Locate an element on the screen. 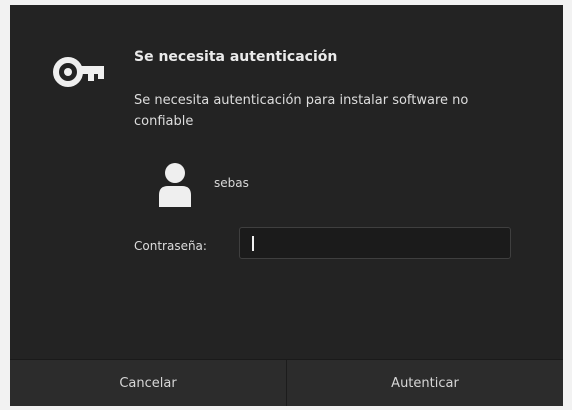 This screenshot has width=572, height=410. dialog-footer: Cancelar Autenticar is located at coordinates (286, 382).